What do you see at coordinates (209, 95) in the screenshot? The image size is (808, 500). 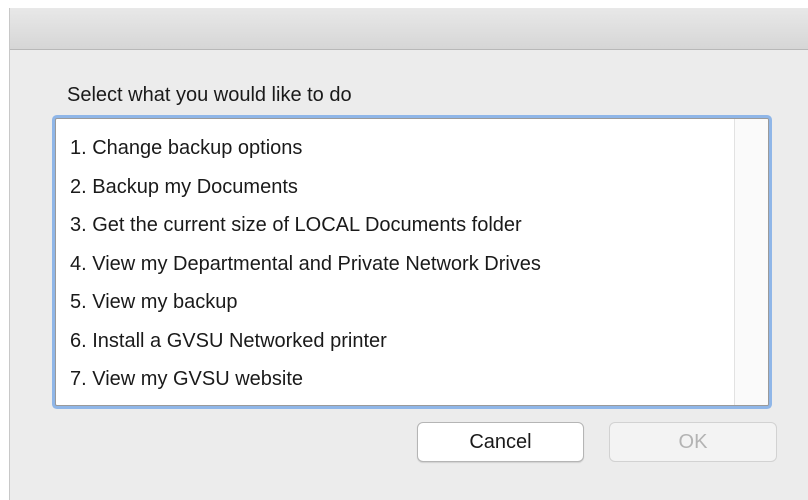 I see `prompt-label: Select what you would like to do` at bounding box center [209, 95].